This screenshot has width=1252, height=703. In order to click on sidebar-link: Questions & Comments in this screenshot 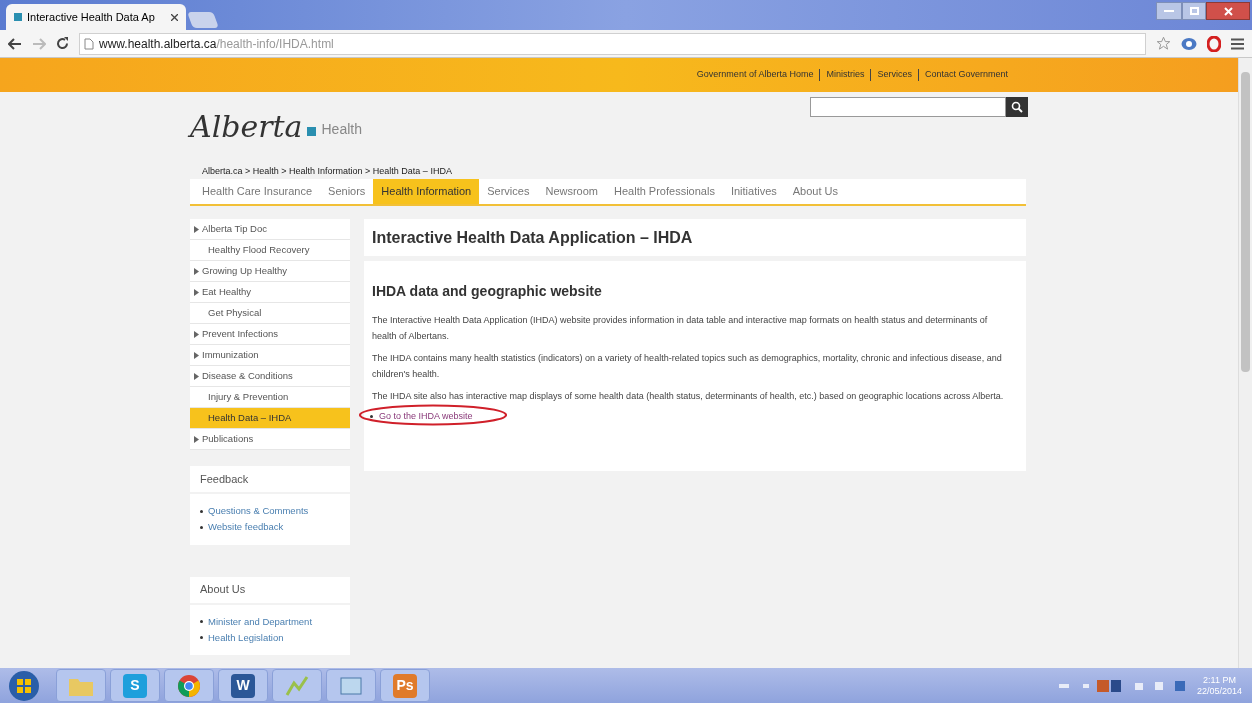, I will do `click(258, 511)`.